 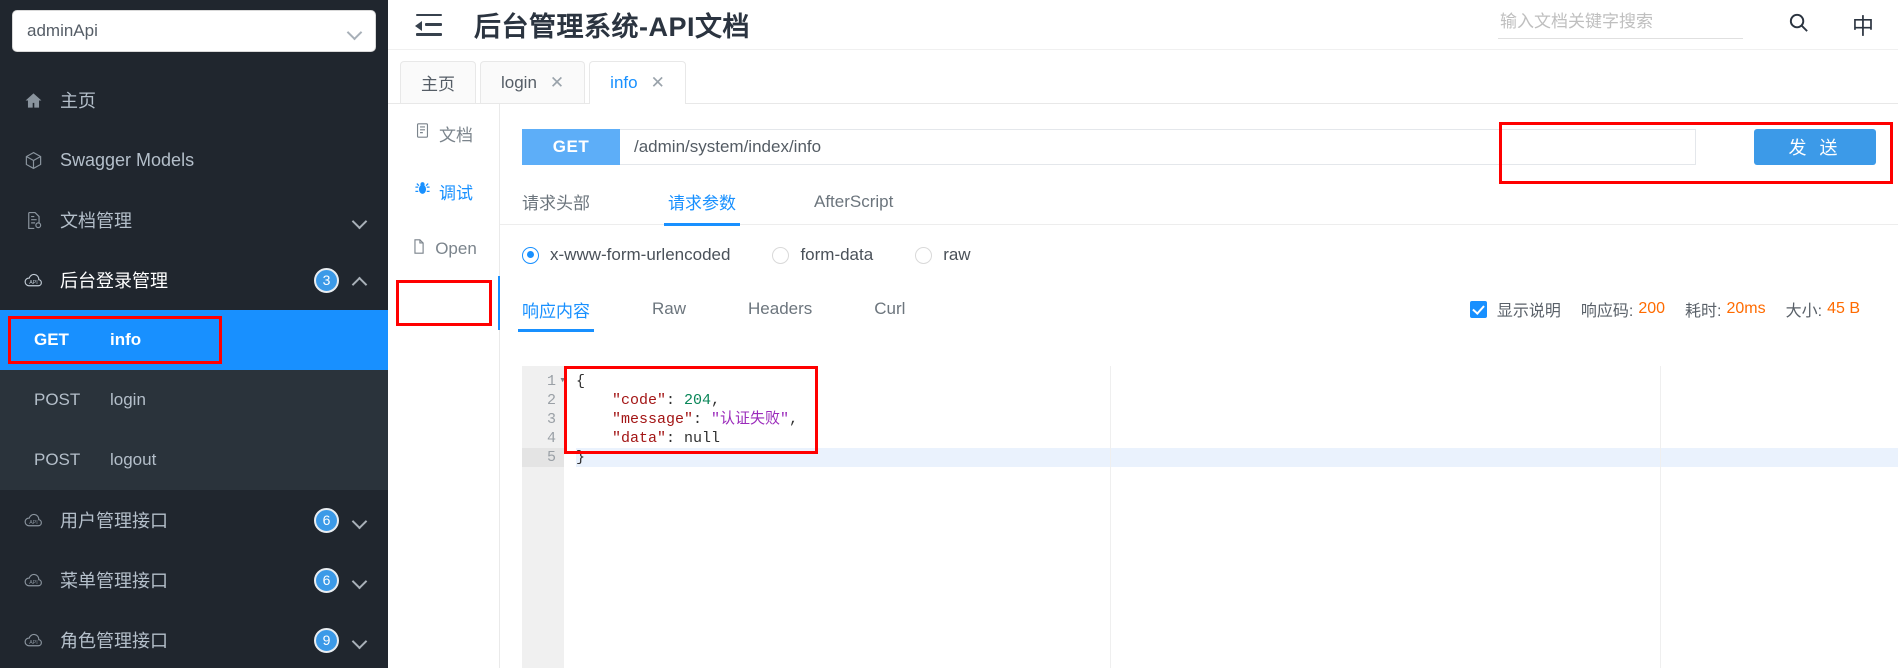 I want to click on tab-info: info ✕, so click(x=637, y=82).